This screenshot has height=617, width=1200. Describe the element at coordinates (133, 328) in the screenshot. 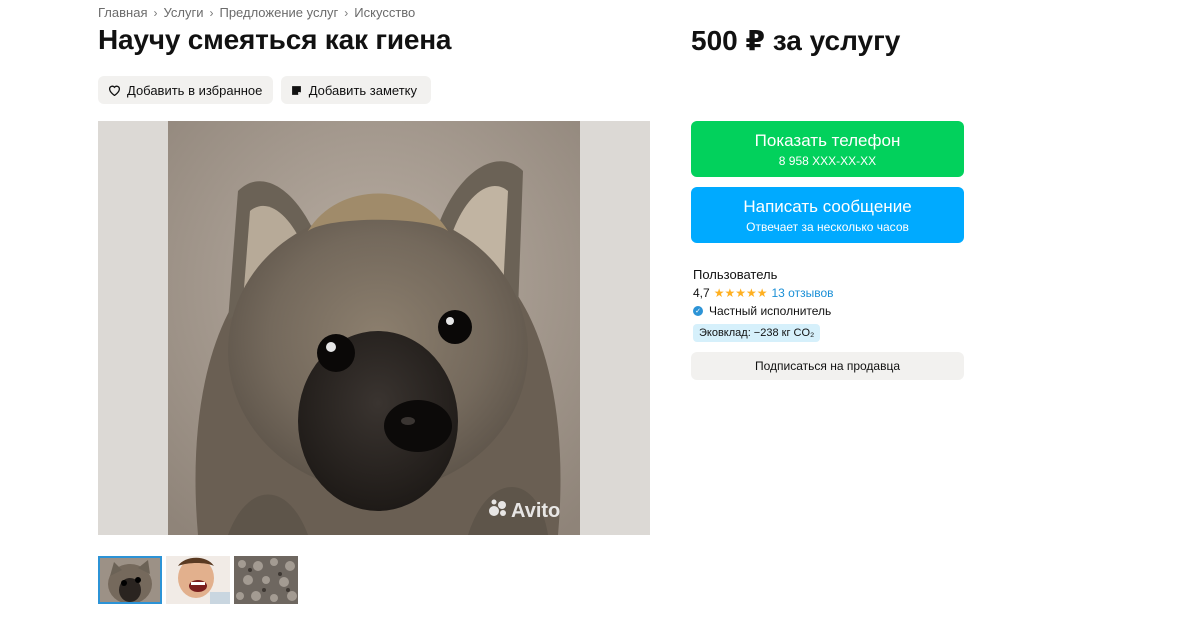

I see `gallery-blur-left` at that location.